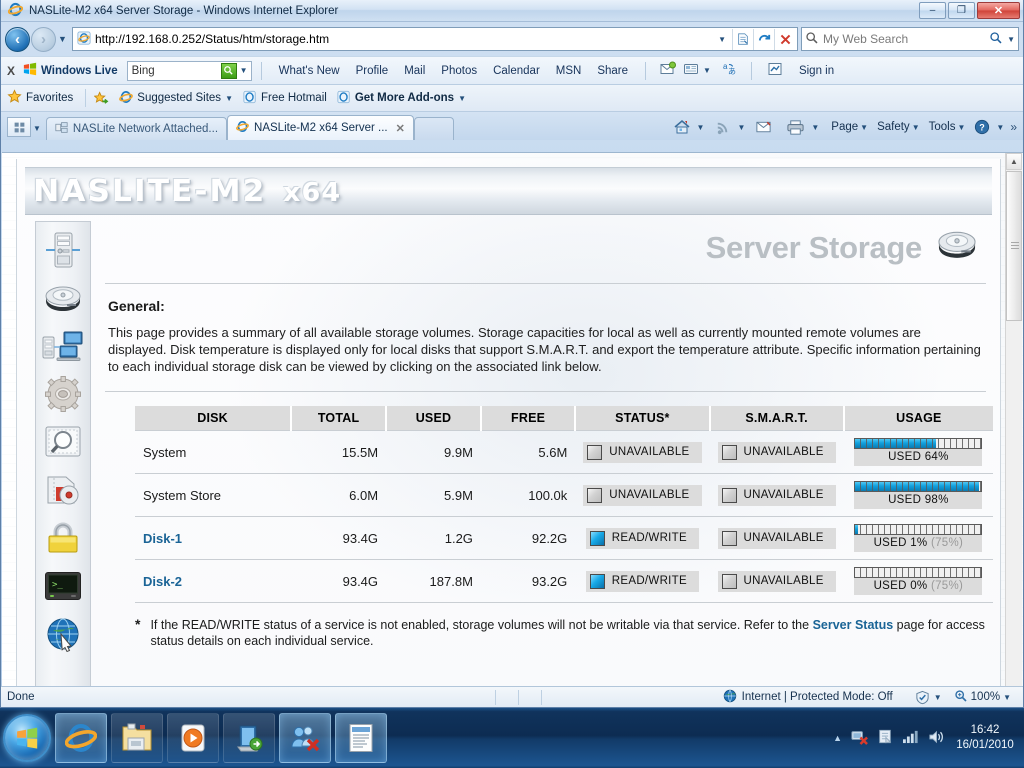  I want to click on live-options-caret-icon: ▼, so click(707, 70).